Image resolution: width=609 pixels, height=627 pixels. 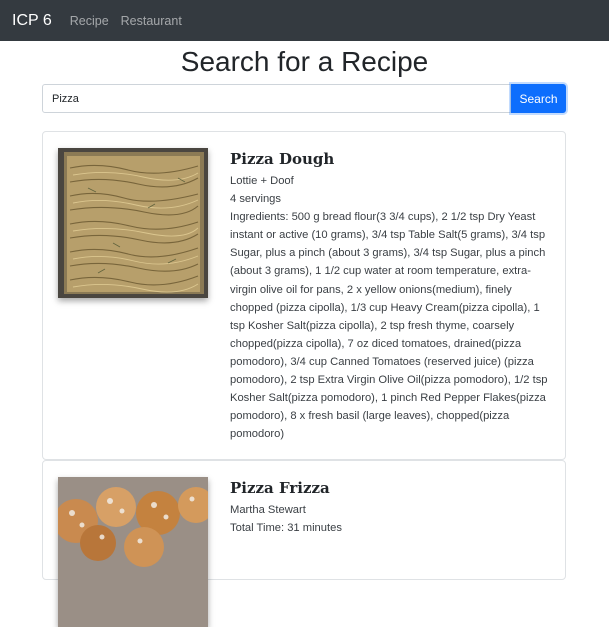 I want to click on page-title: Search for a Recipe, so click(x=304, y=61).